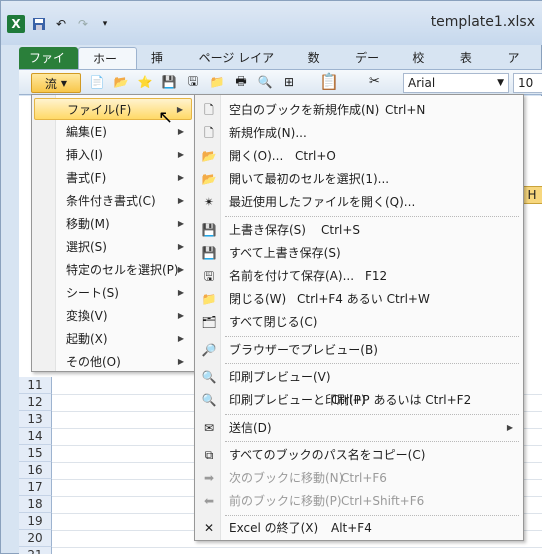  Describe the element at coordinates (169, 82) in the screenshot. I see `save-icon: 💾` at that location.